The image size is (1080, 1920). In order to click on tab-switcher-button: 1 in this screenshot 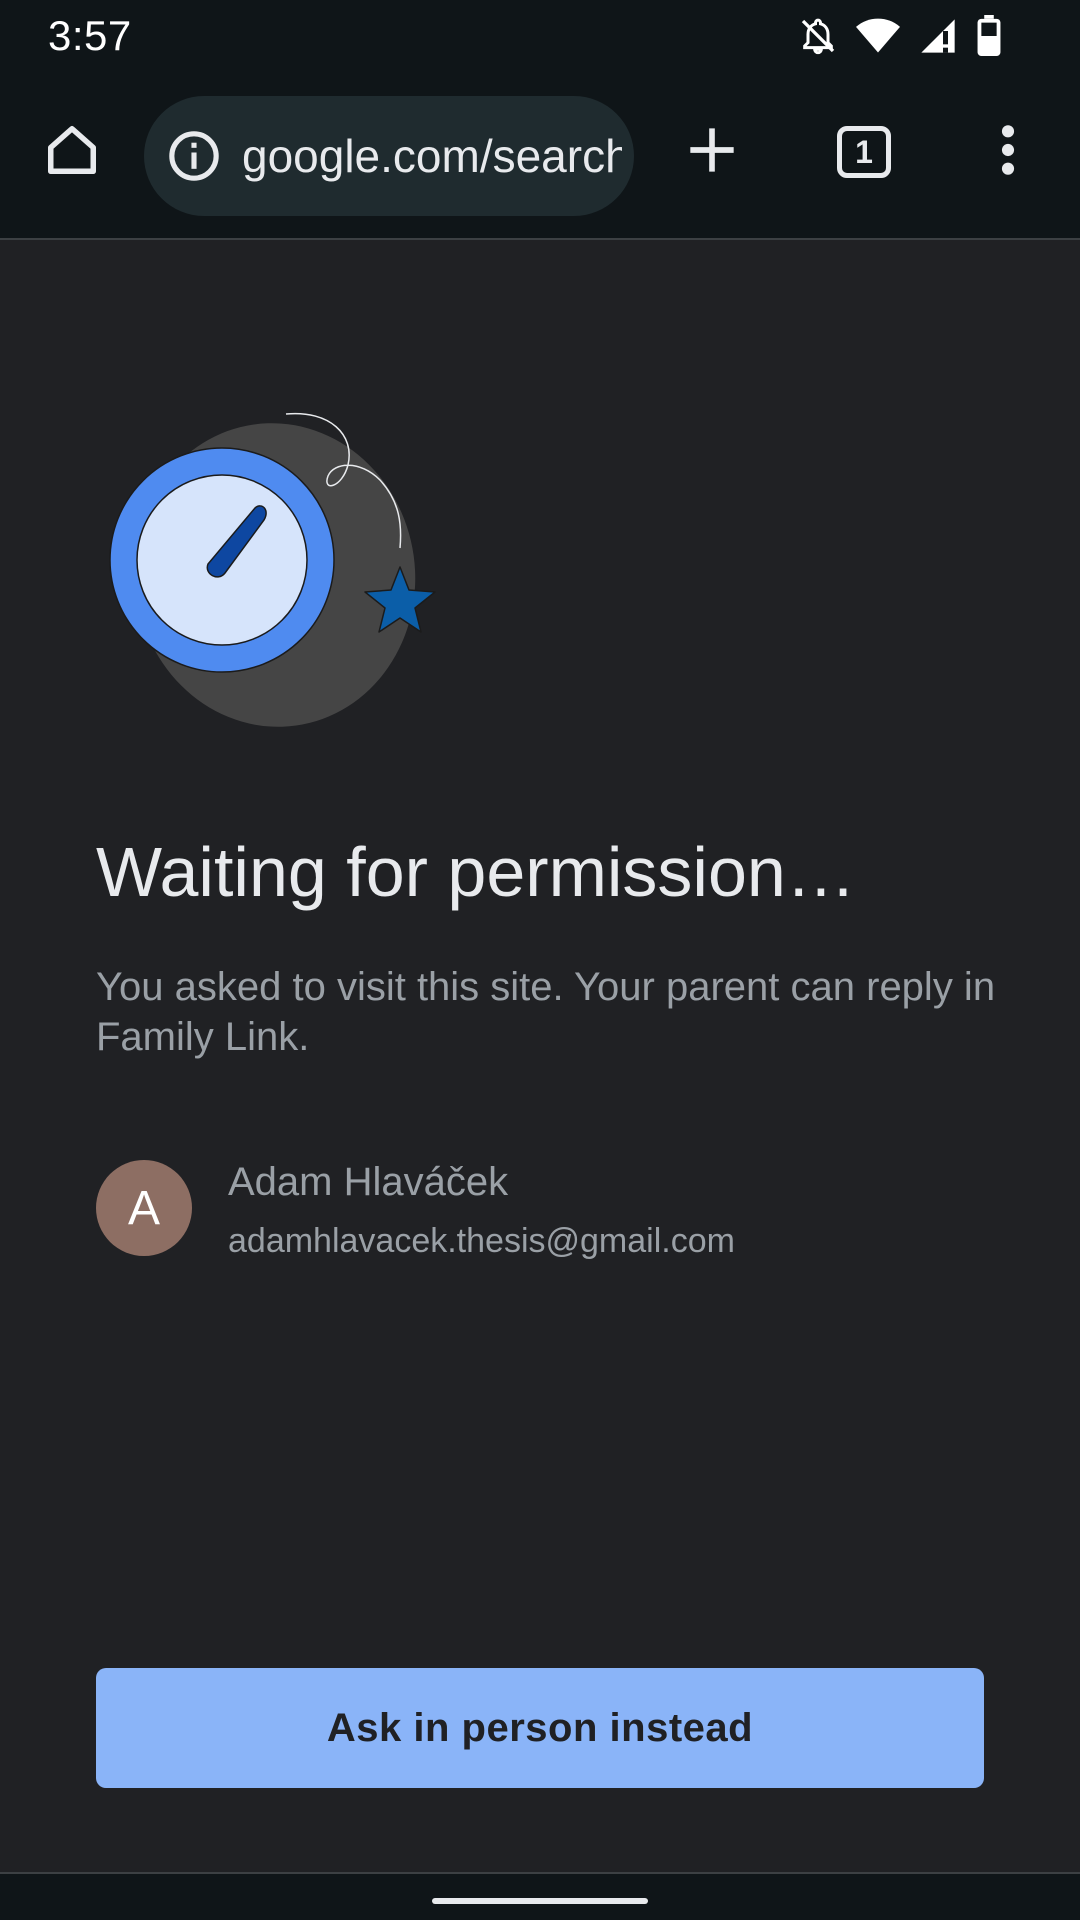, I will do `click(864, 152)`.